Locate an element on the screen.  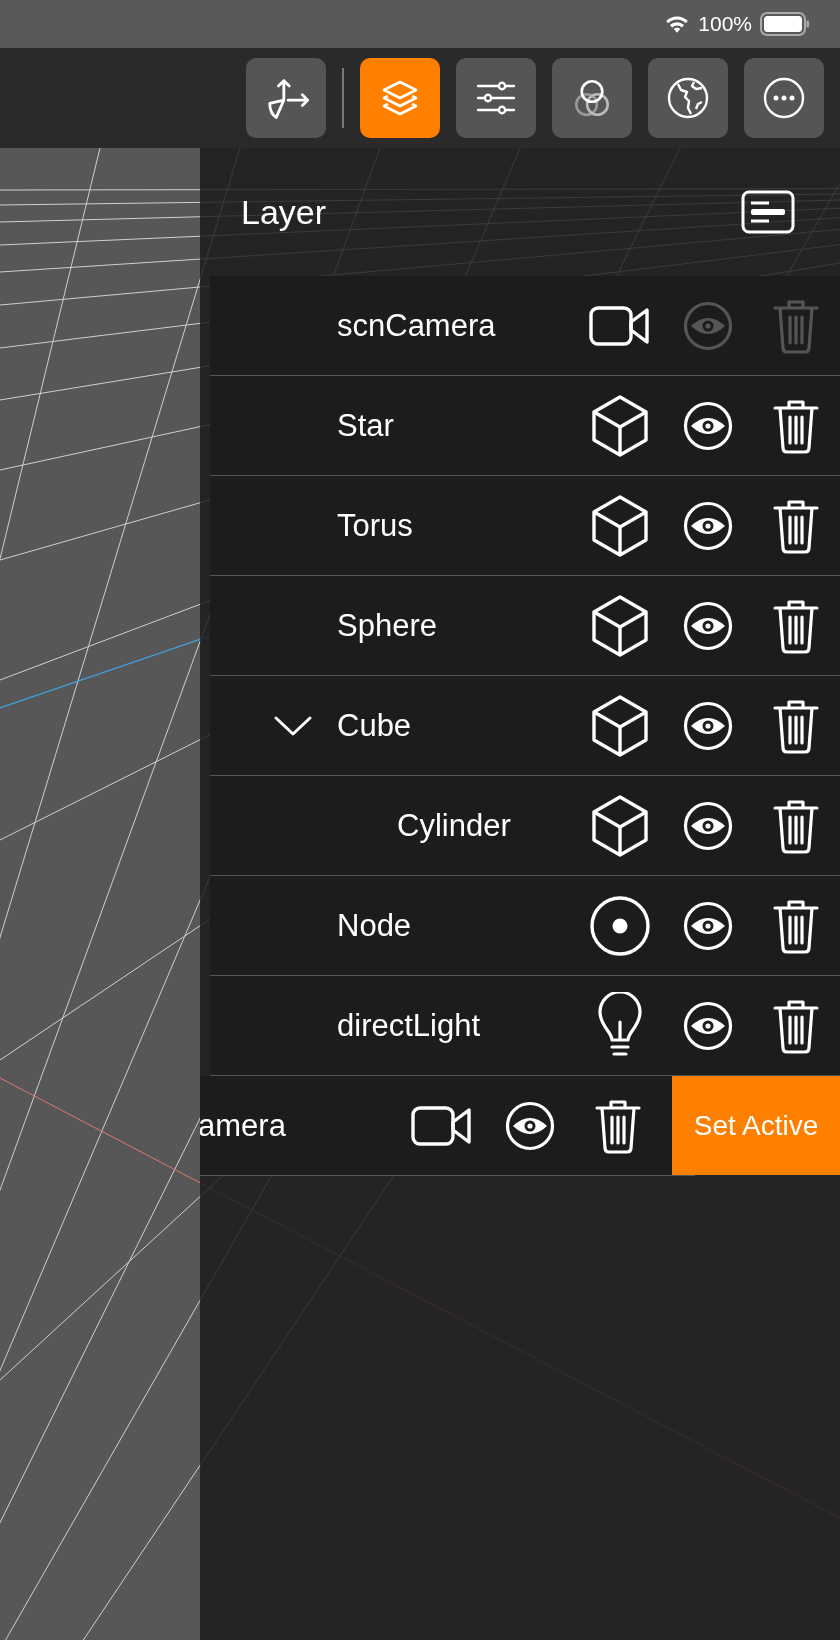
layer-name: Sphere is located at coordinates (387, 625).